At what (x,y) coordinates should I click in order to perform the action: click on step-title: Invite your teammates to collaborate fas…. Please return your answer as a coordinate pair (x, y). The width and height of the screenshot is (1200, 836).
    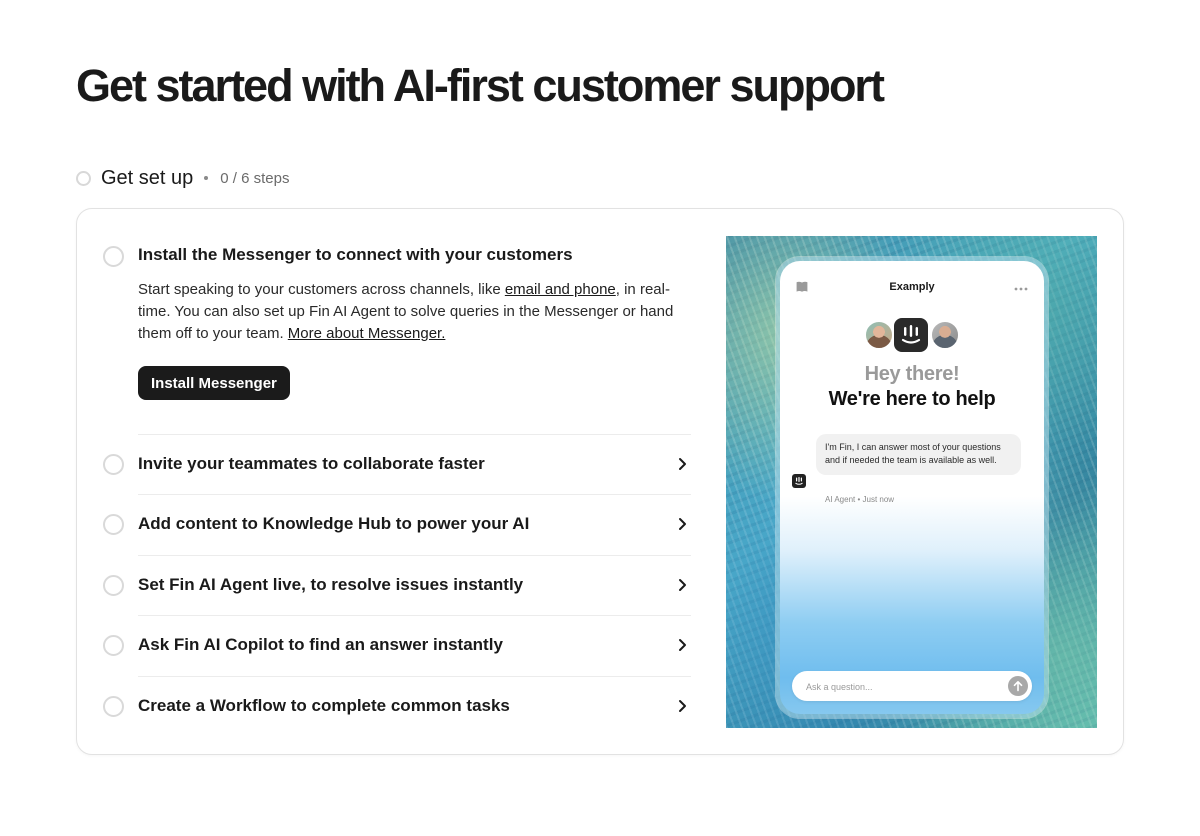
    Looking at the image, I should click on (311, 463).